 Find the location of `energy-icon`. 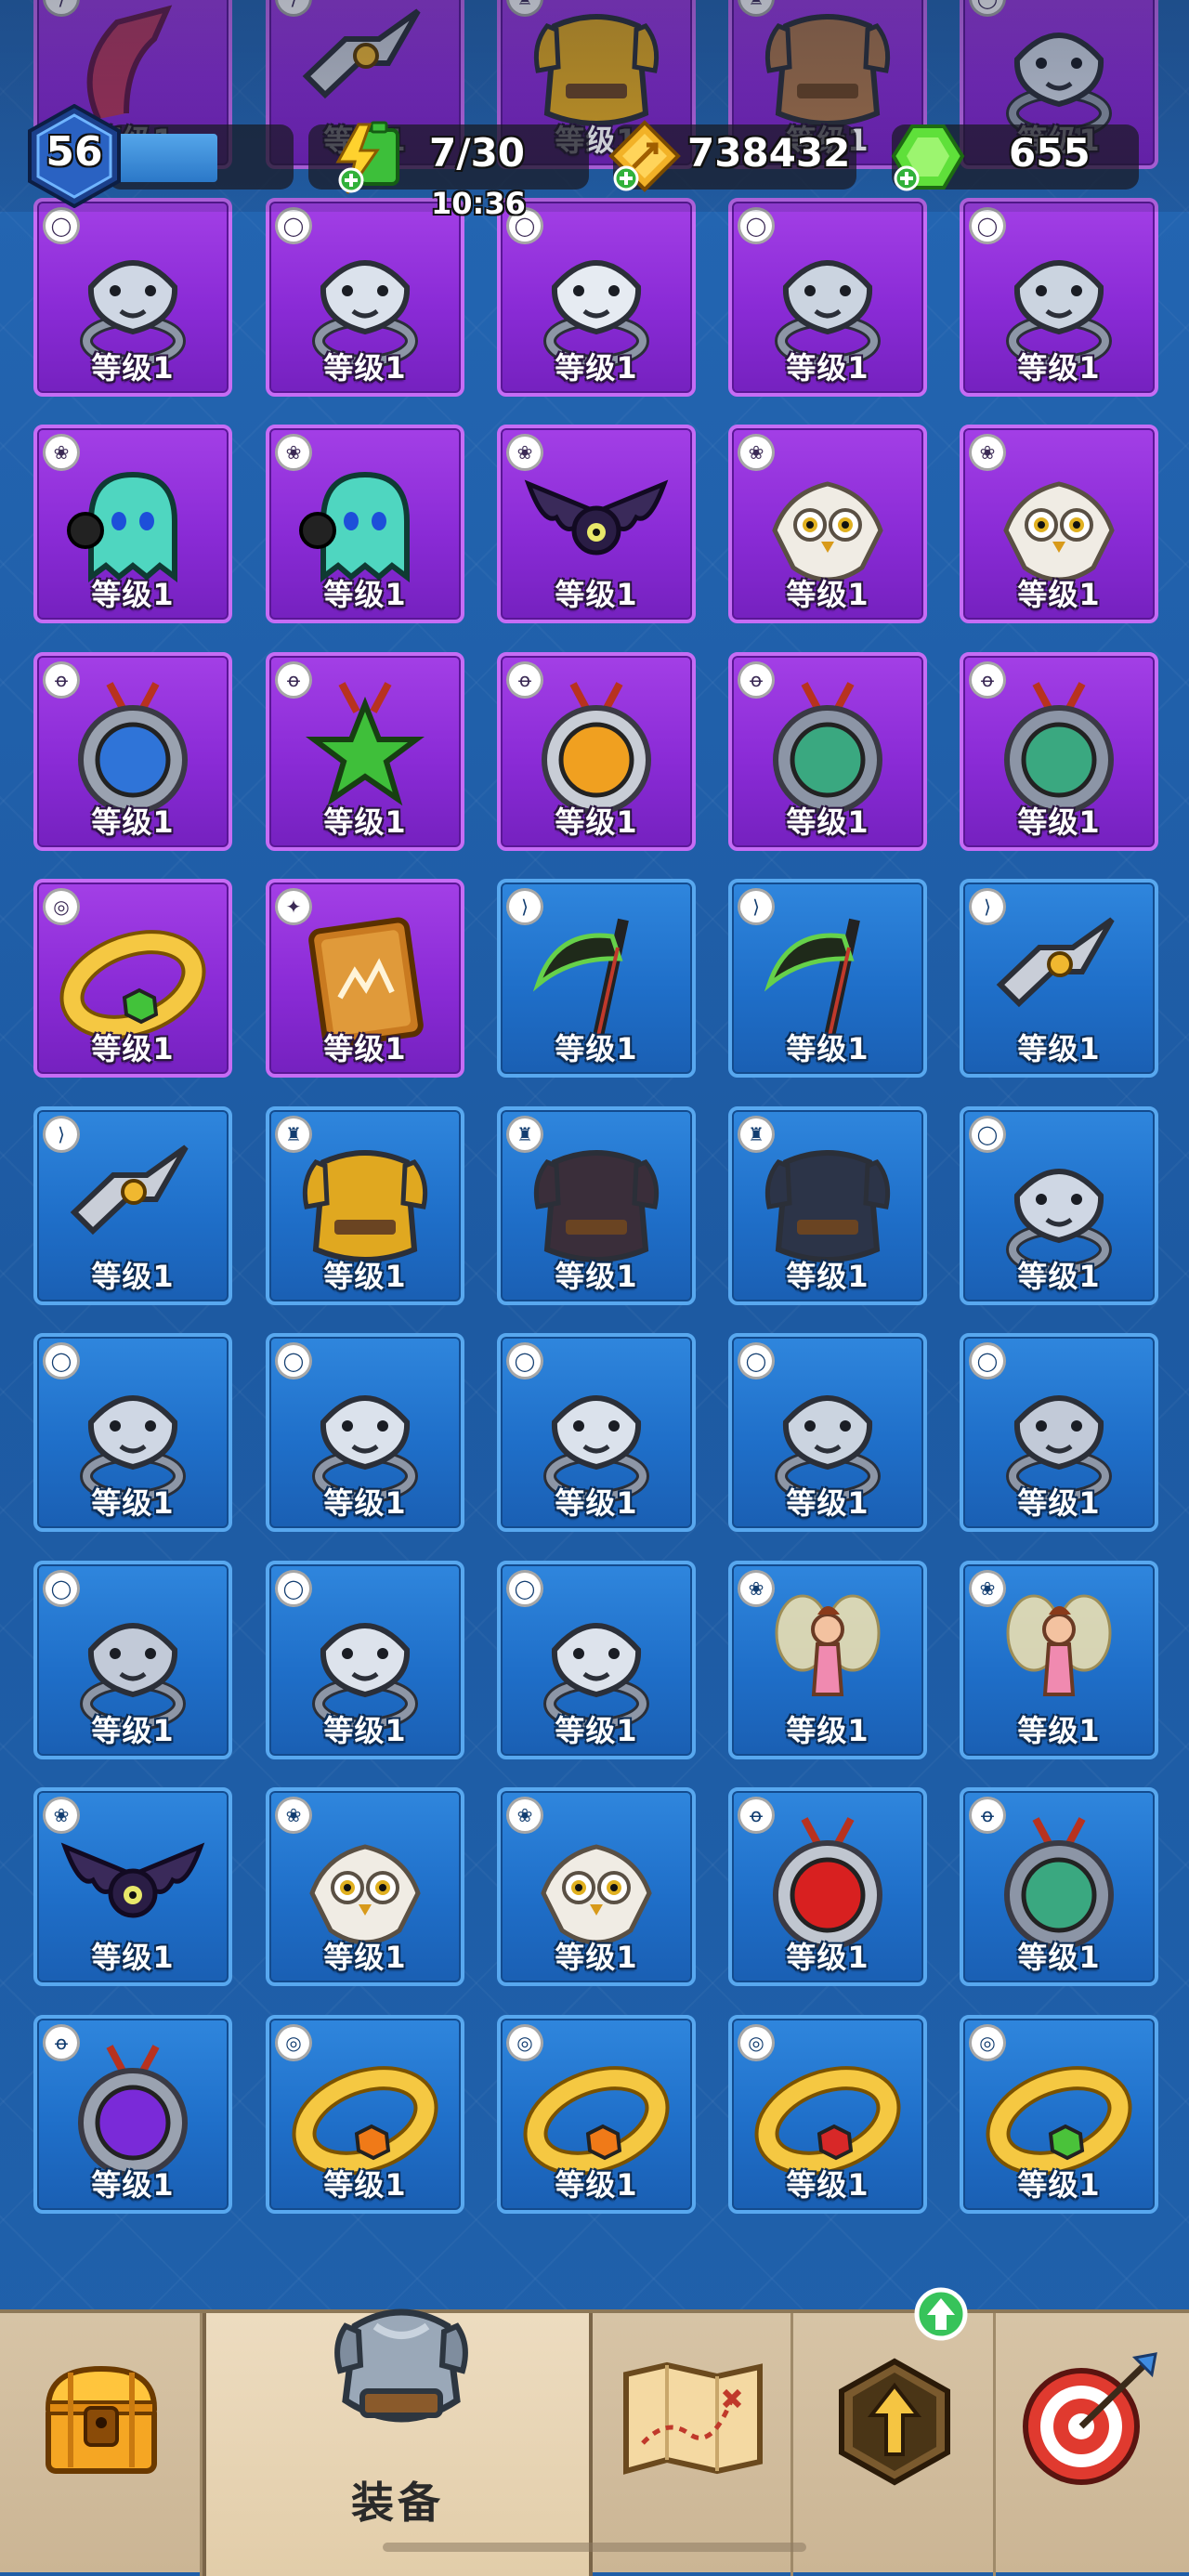

energy-icon is located at coordinates (367, 158).